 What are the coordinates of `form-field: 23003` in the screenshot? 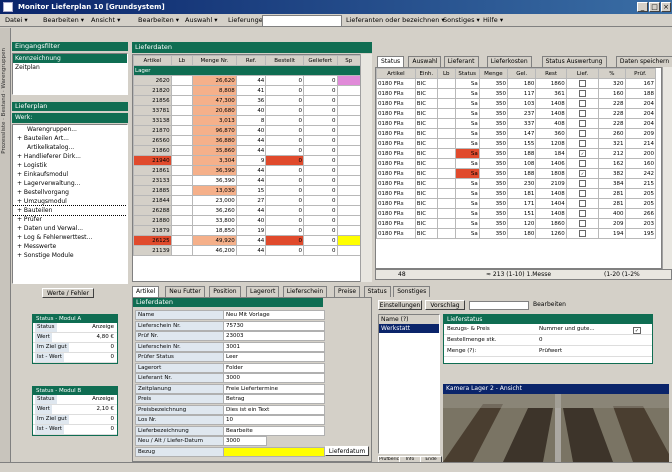 It's located at (274, 336).